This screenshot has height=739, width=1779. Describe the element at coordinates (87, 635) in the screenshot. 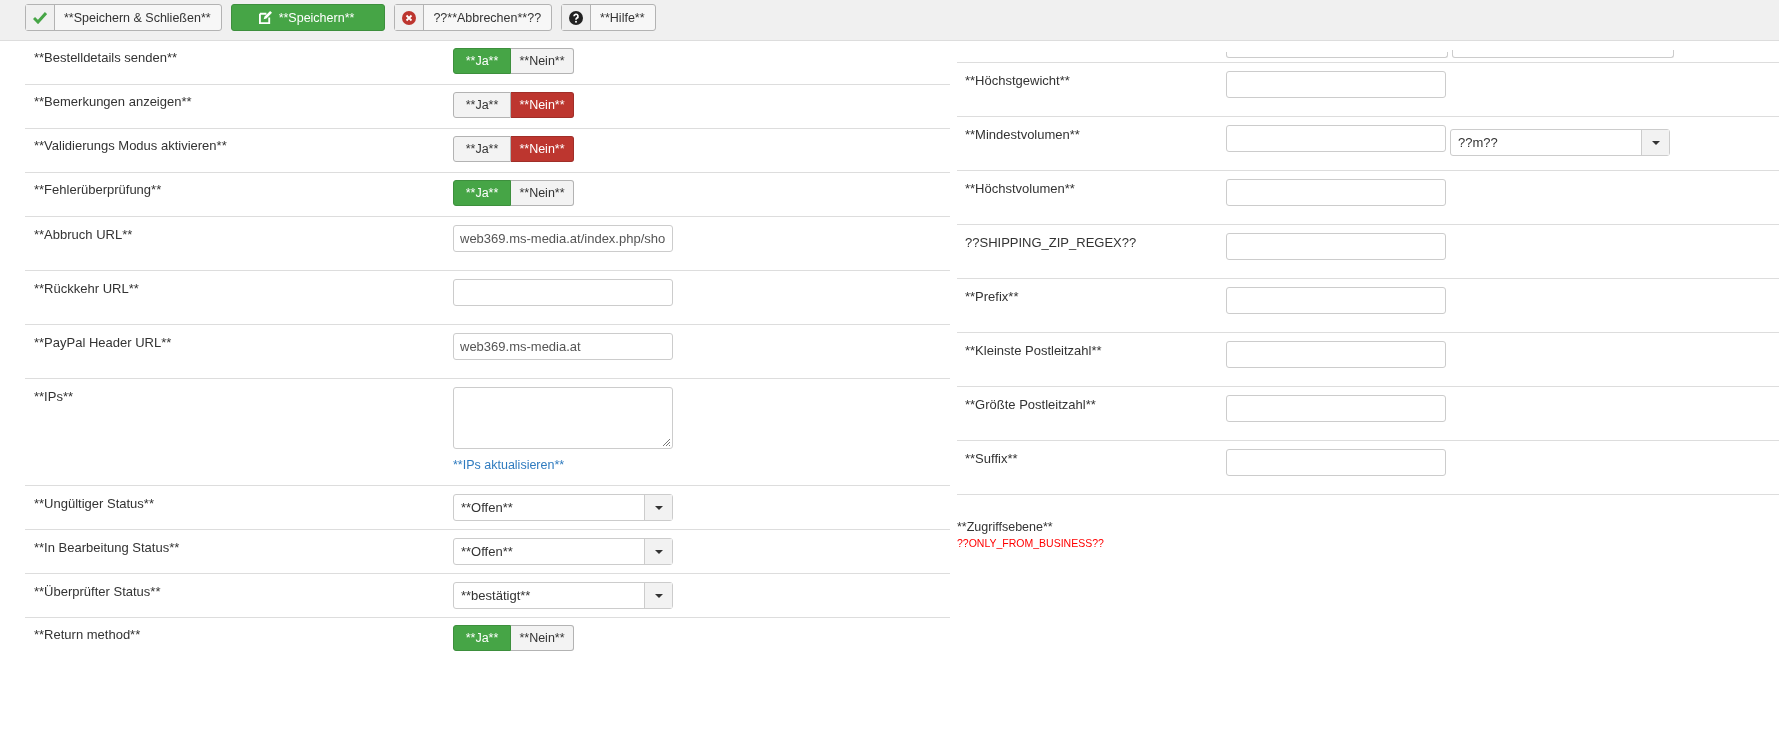

I see `field-label: **Return method**` at that location.